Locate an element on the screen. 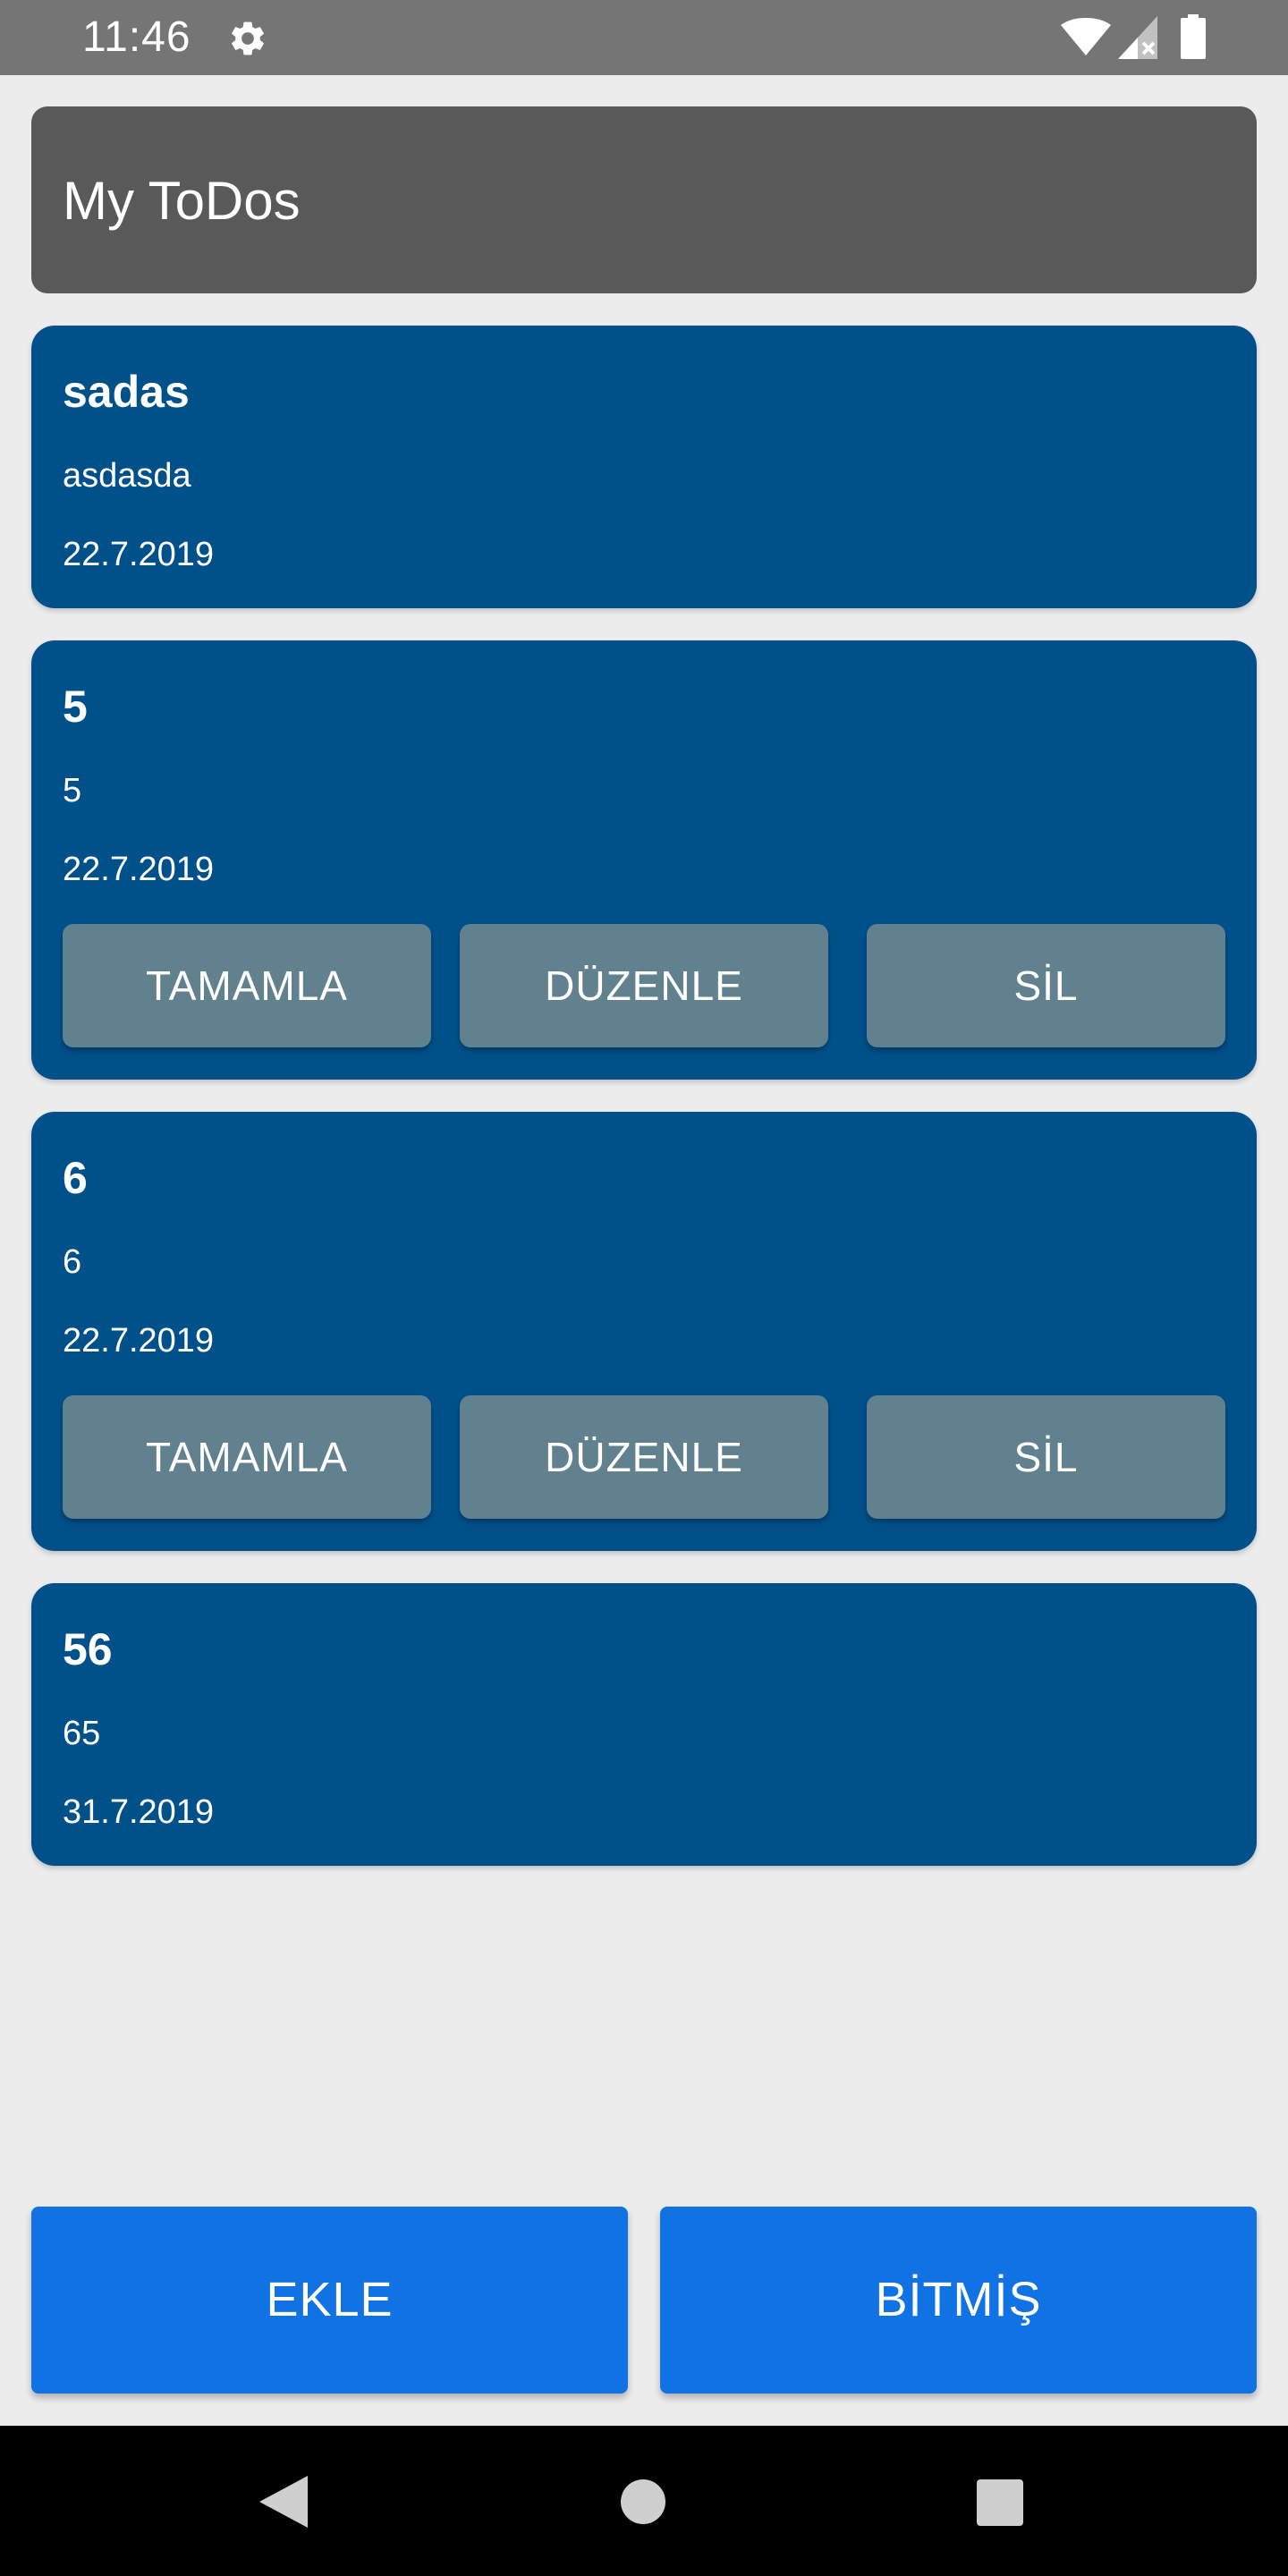 The width and height of the screenshot is (1288, 2576). battery-icon is located at coordinates (1193, 36).